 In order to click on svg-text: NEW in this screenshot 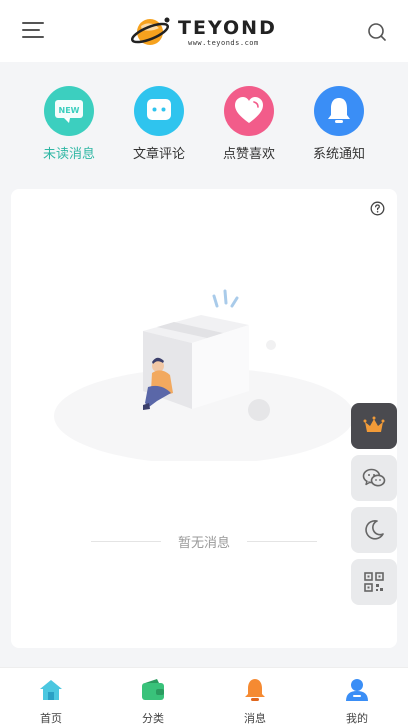, I will do `click(69, 110)`.